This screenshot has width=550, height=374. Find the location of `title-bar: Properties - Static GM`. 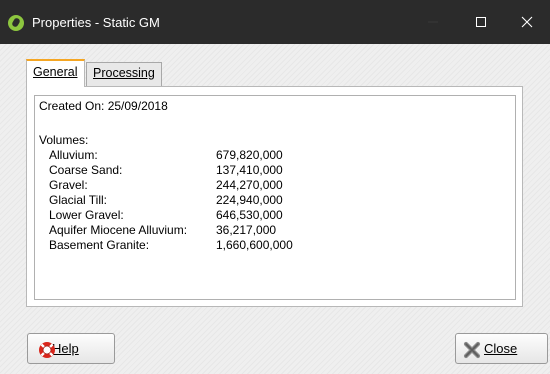

title-bar: Properties - Static GM is located at coordinates (275, 22).